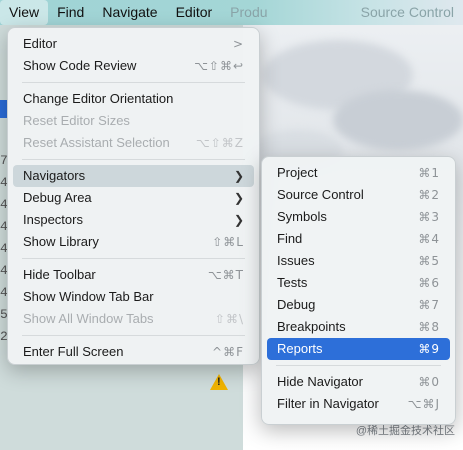 The image size is (463, 450). What do you see at coordinates (133, 297) in the screenshot?
I see `menu-item-show-window-tab-bar: Show Window Tab Bar` at bounding box center [133, 297].